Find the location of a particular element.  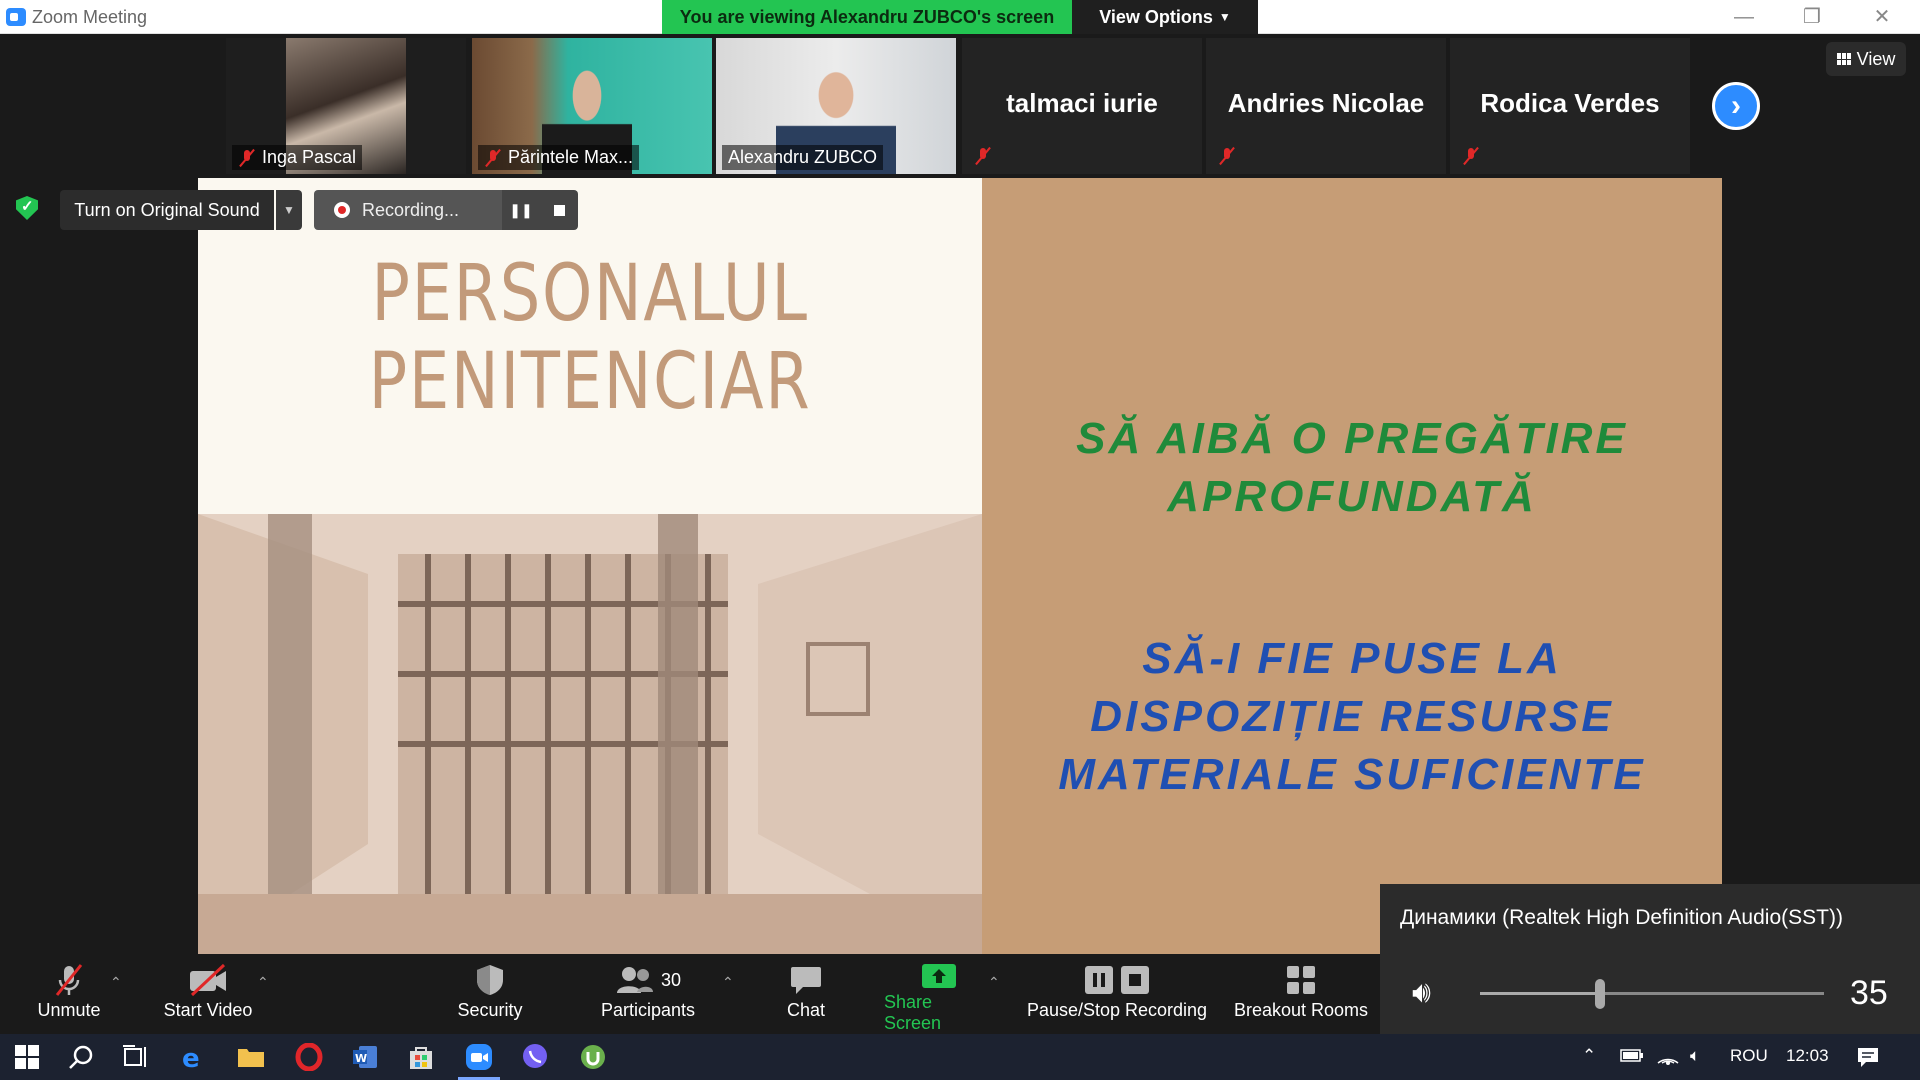

slide-point-training: SĂ AIBĂ O PREGĂTIRE APROFUNDATĂ is located at coordinates (1352, 468).